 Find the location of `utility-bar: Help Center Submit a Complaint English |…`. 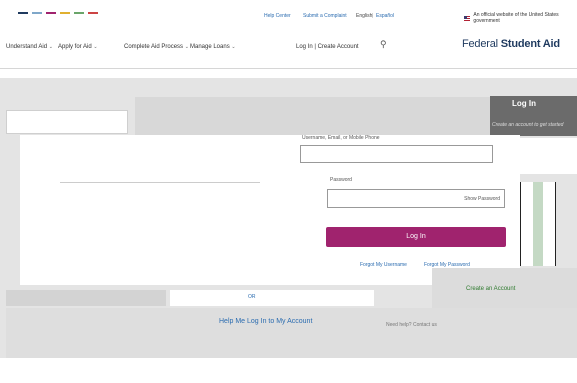

utility-bar: Help Center Submit a Complaint English |… is located at coordinates (288, 16).